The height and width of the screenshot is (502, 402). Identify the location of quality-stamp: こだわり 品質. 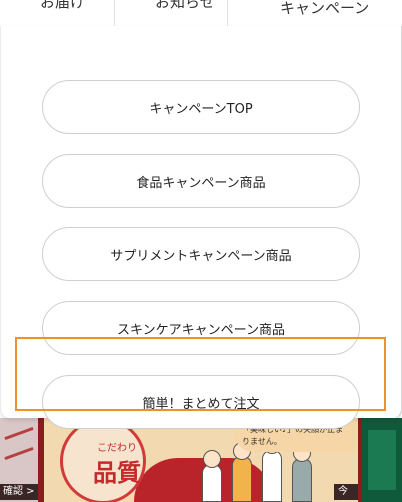
(103, 460).